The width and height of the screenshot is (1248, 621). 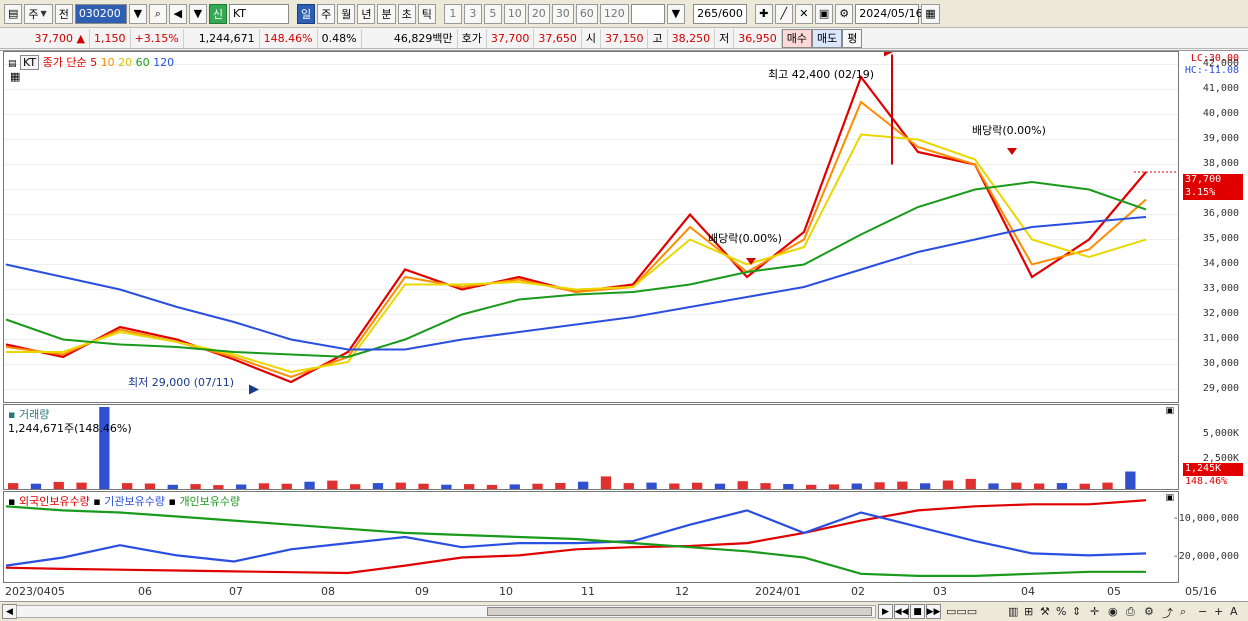 What do you see at coordinates (917, 611) in the screenshot?
I see `stop-icon: ■` at bounding box center [917, 611].